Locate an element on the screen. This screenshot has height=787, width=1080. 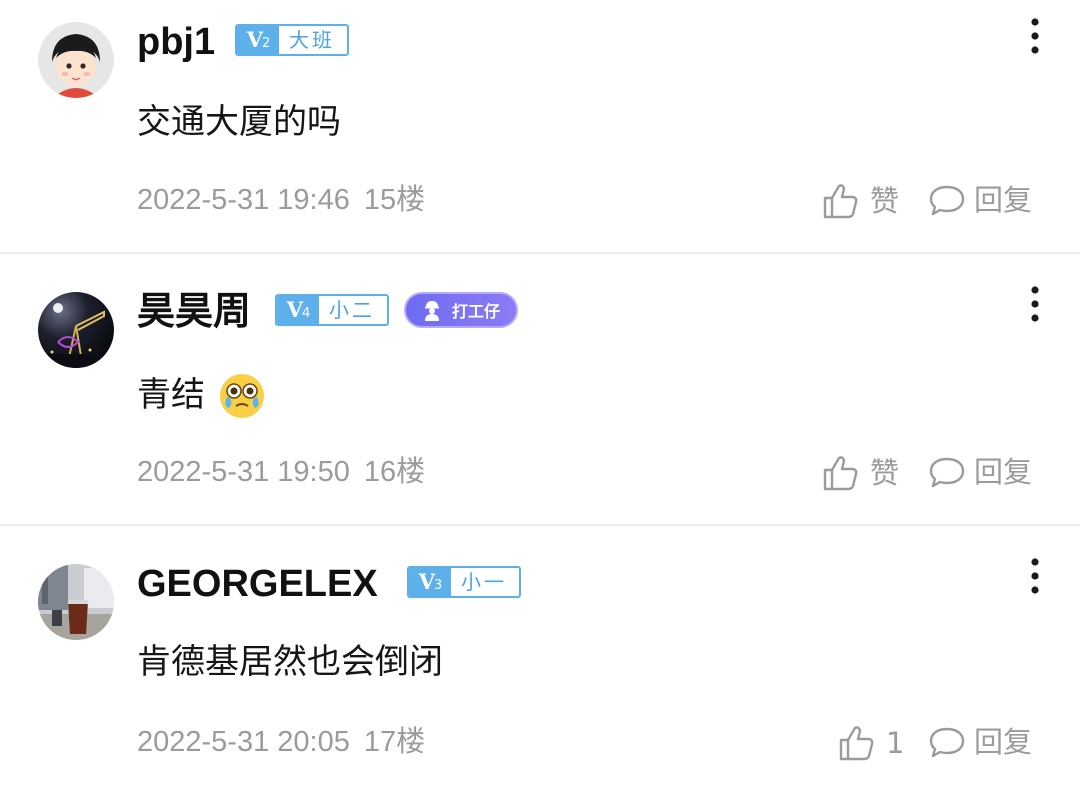
cartoon-boy-avatar-icon is located at coordinates (76, 60).